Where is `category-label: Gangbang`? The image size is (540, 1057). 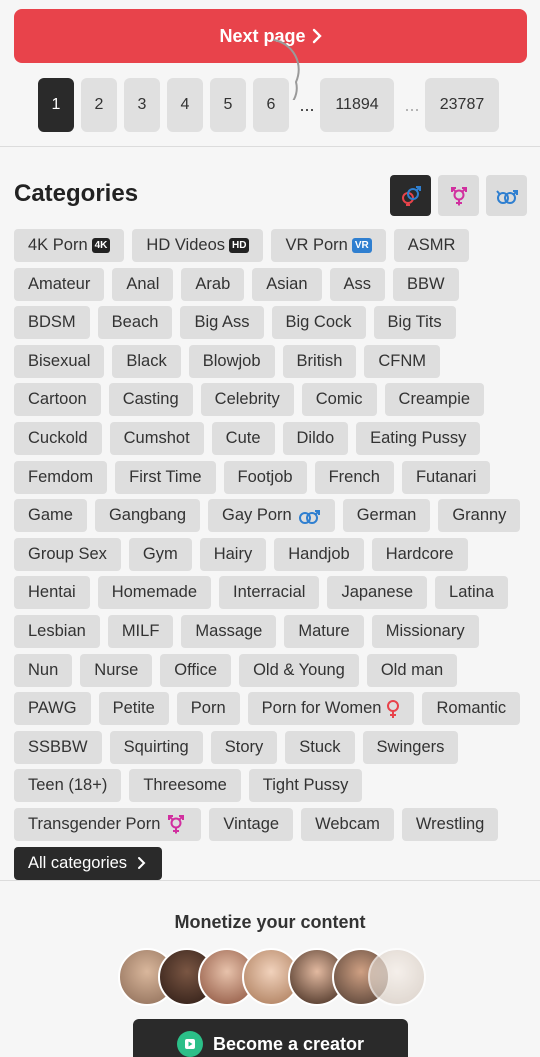 category-label: Gangbang is located at coordinates (147, 515).